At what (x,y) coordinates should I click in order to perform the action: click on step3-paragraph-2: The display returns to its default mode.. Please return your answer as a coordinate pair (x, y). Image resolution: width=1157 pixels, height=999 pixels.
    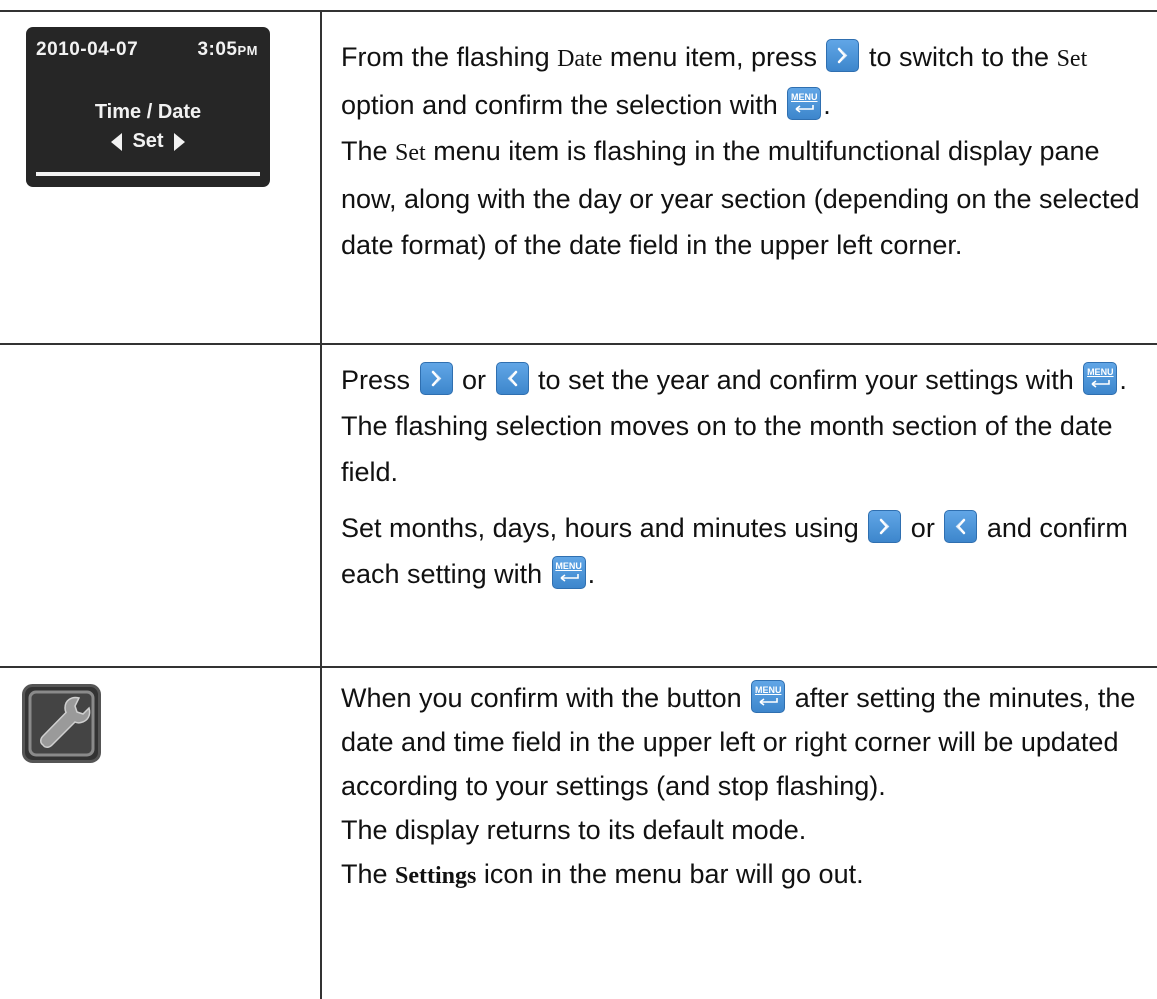
    Looking at the image, I should click on (574, 830).